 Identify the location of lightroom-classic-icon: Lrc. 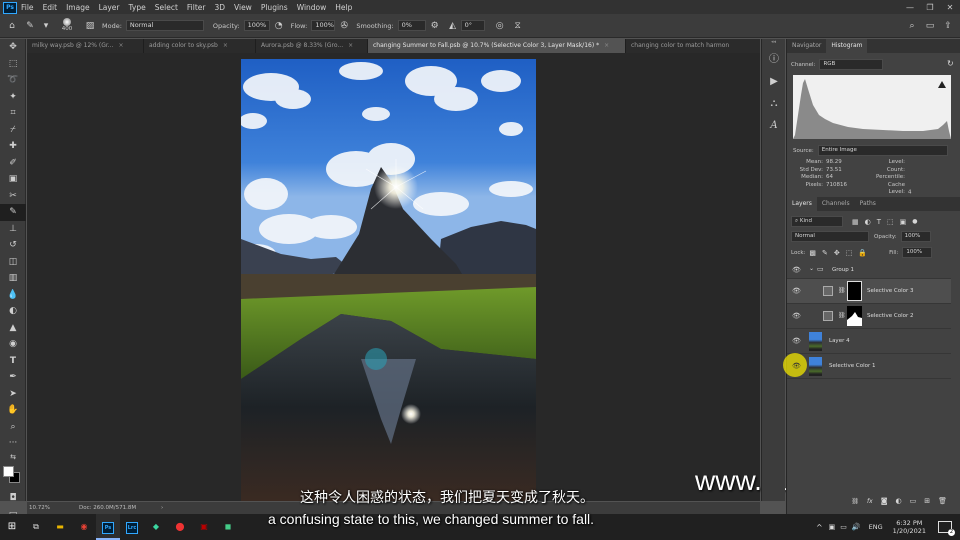
(132, 527).